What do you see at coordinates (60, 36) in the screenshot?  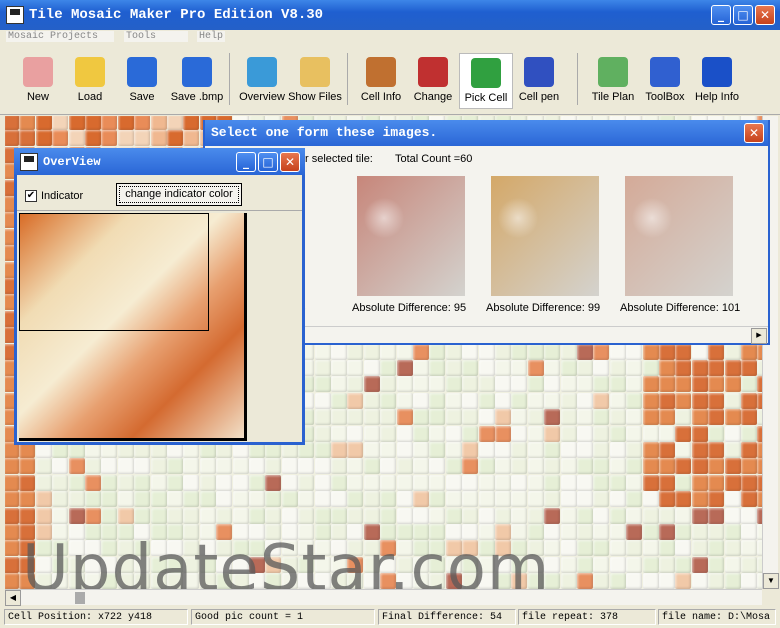 I see `menu-mosaic-projects: Mosaic Projects` at bounding box center [60, 36].